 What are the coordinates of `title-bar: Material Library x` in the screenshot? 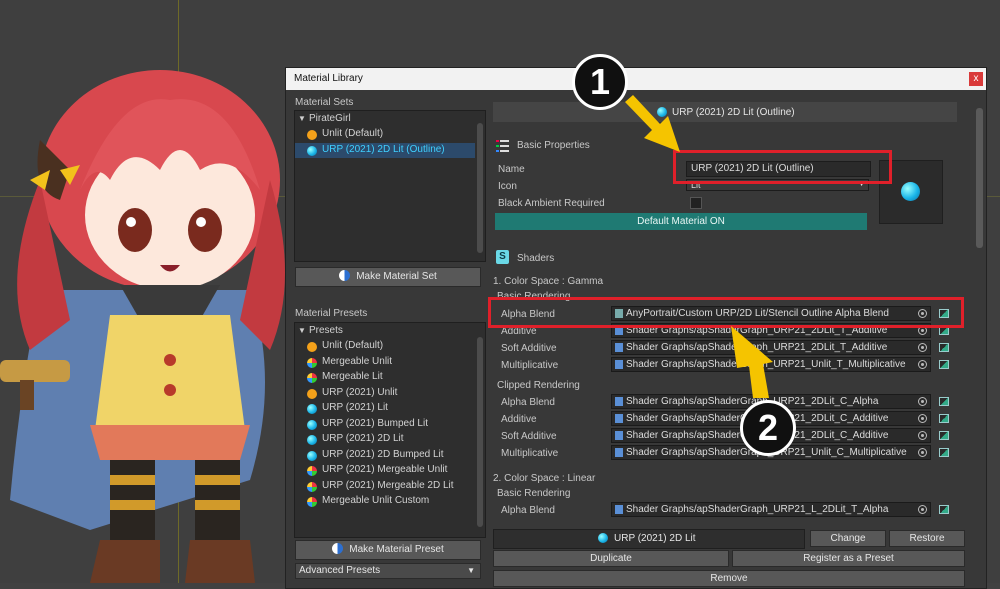 It's located at (636, 79).